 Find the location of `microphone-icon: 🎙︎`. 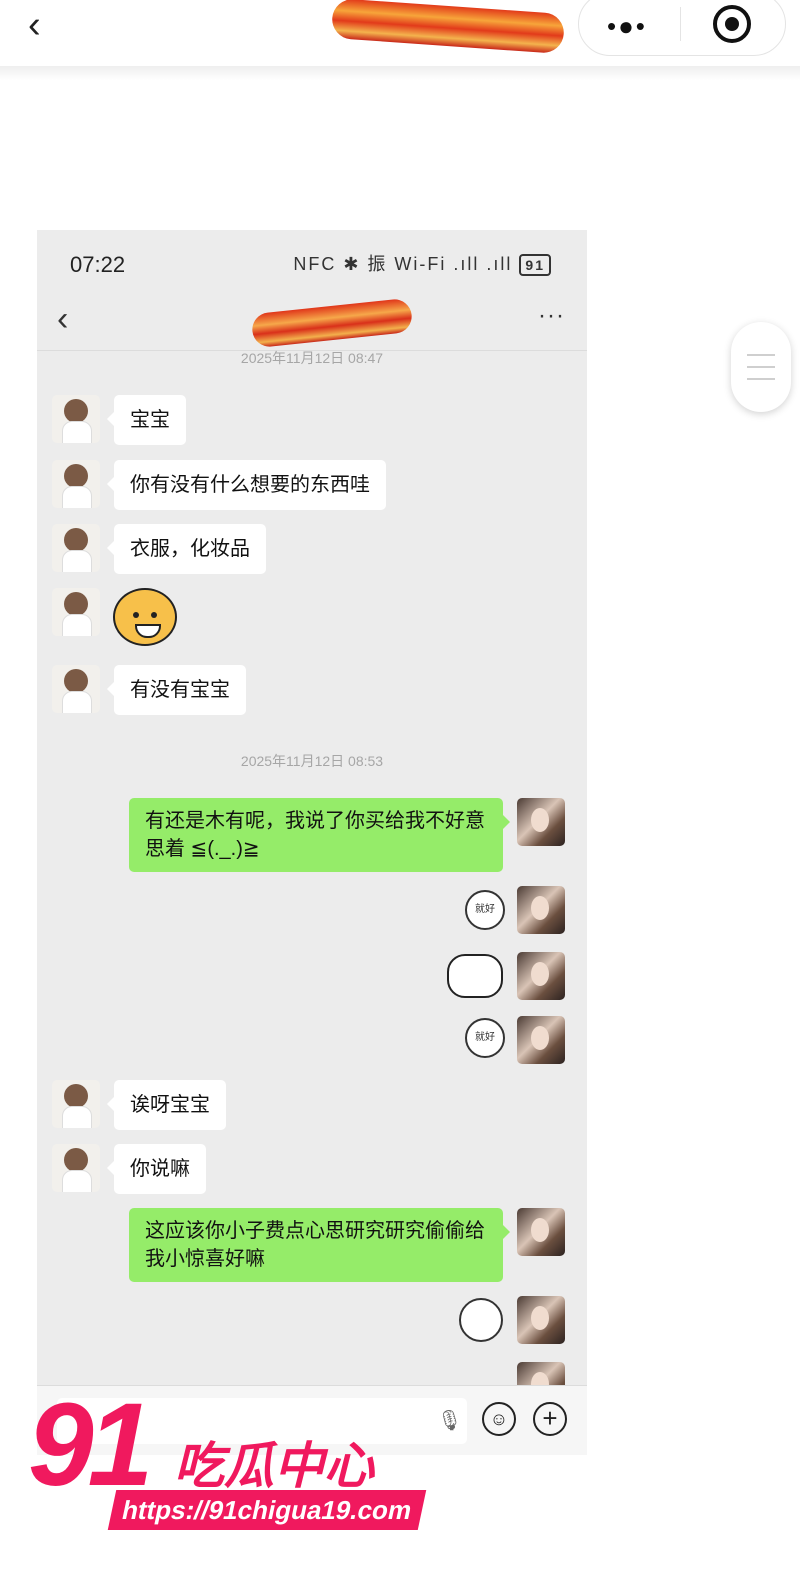

microphone-icon: 🎙︎ is located at coordinates (449, 1420).